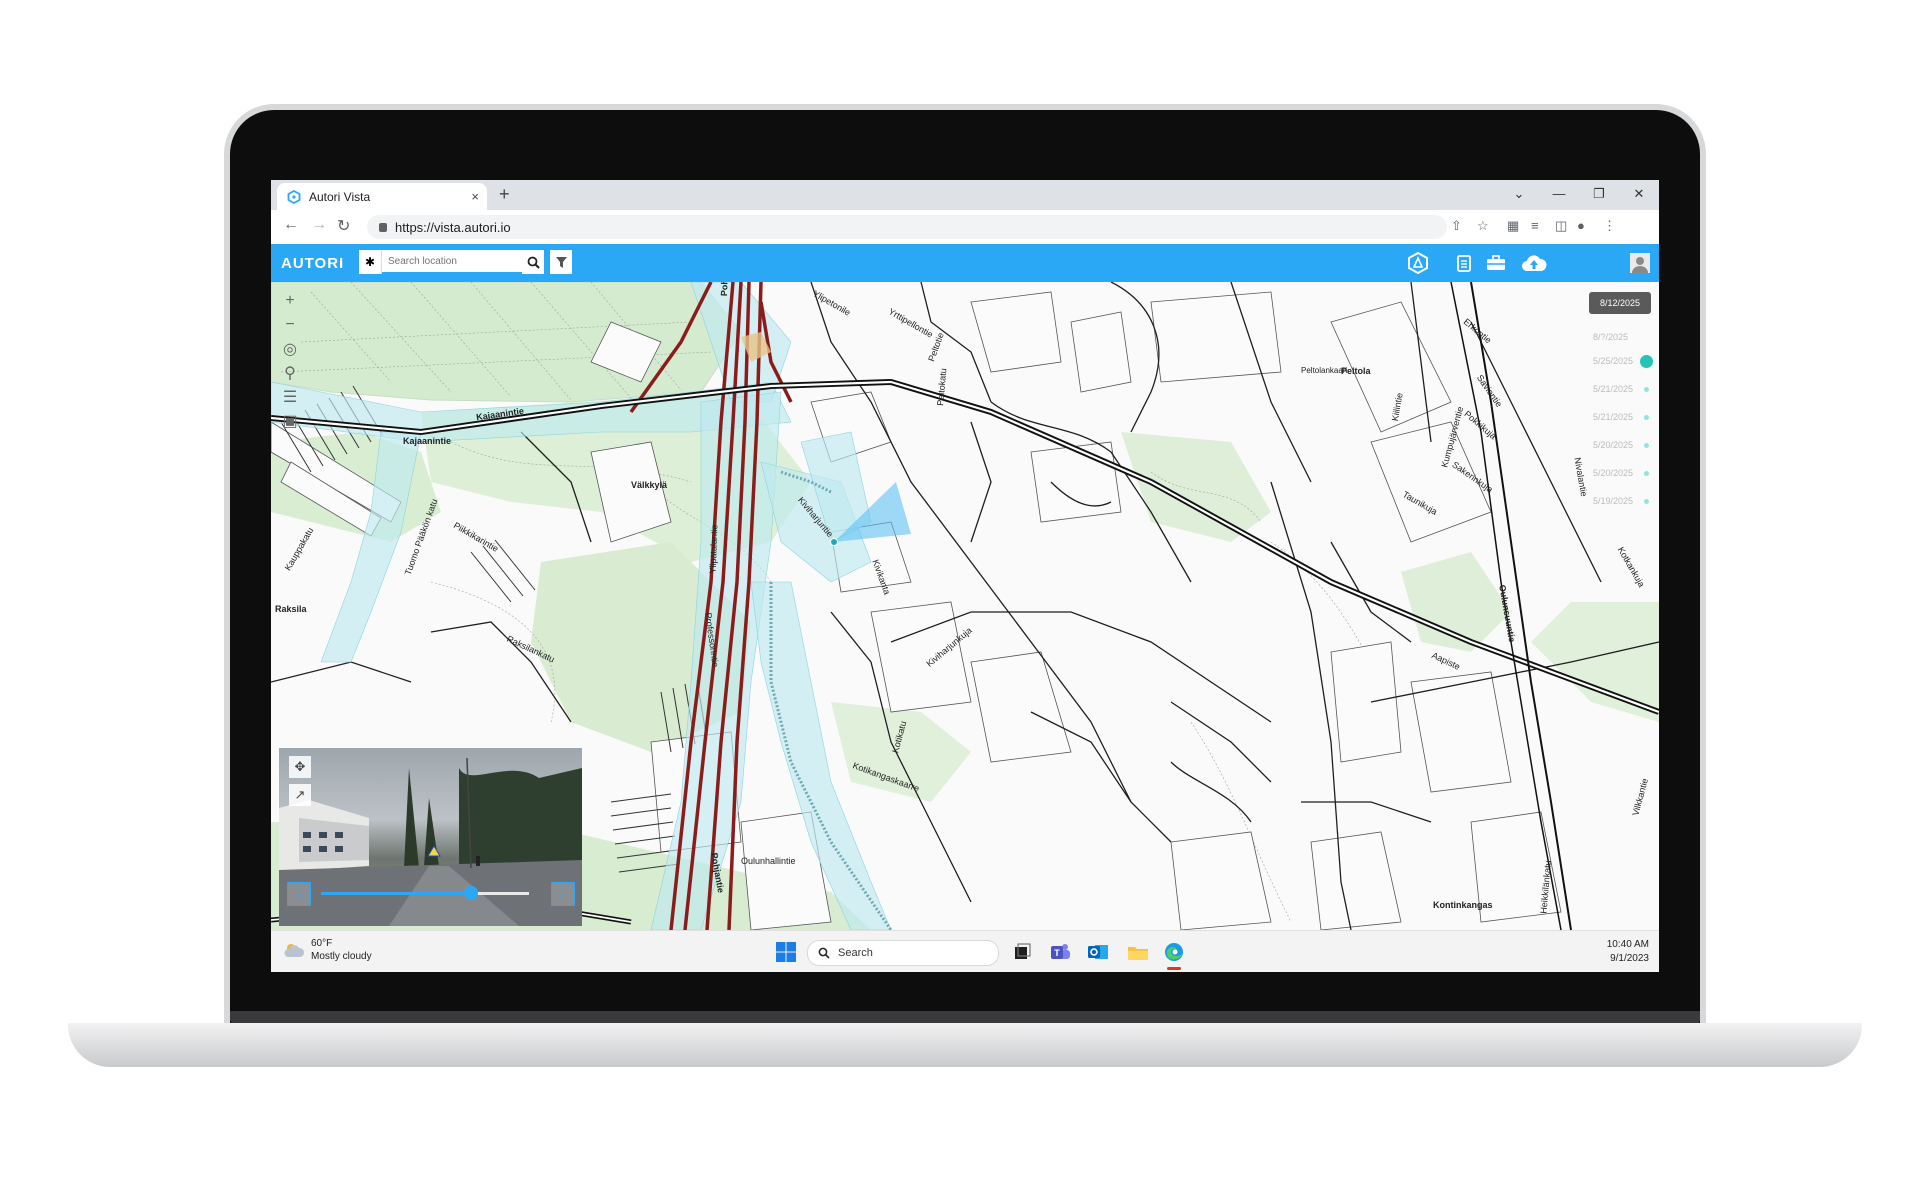 The image size is (1920, 1187). Describe the element at coordinates (1559, 195) in the screenshot. I see `minimize-button: —` at that location.